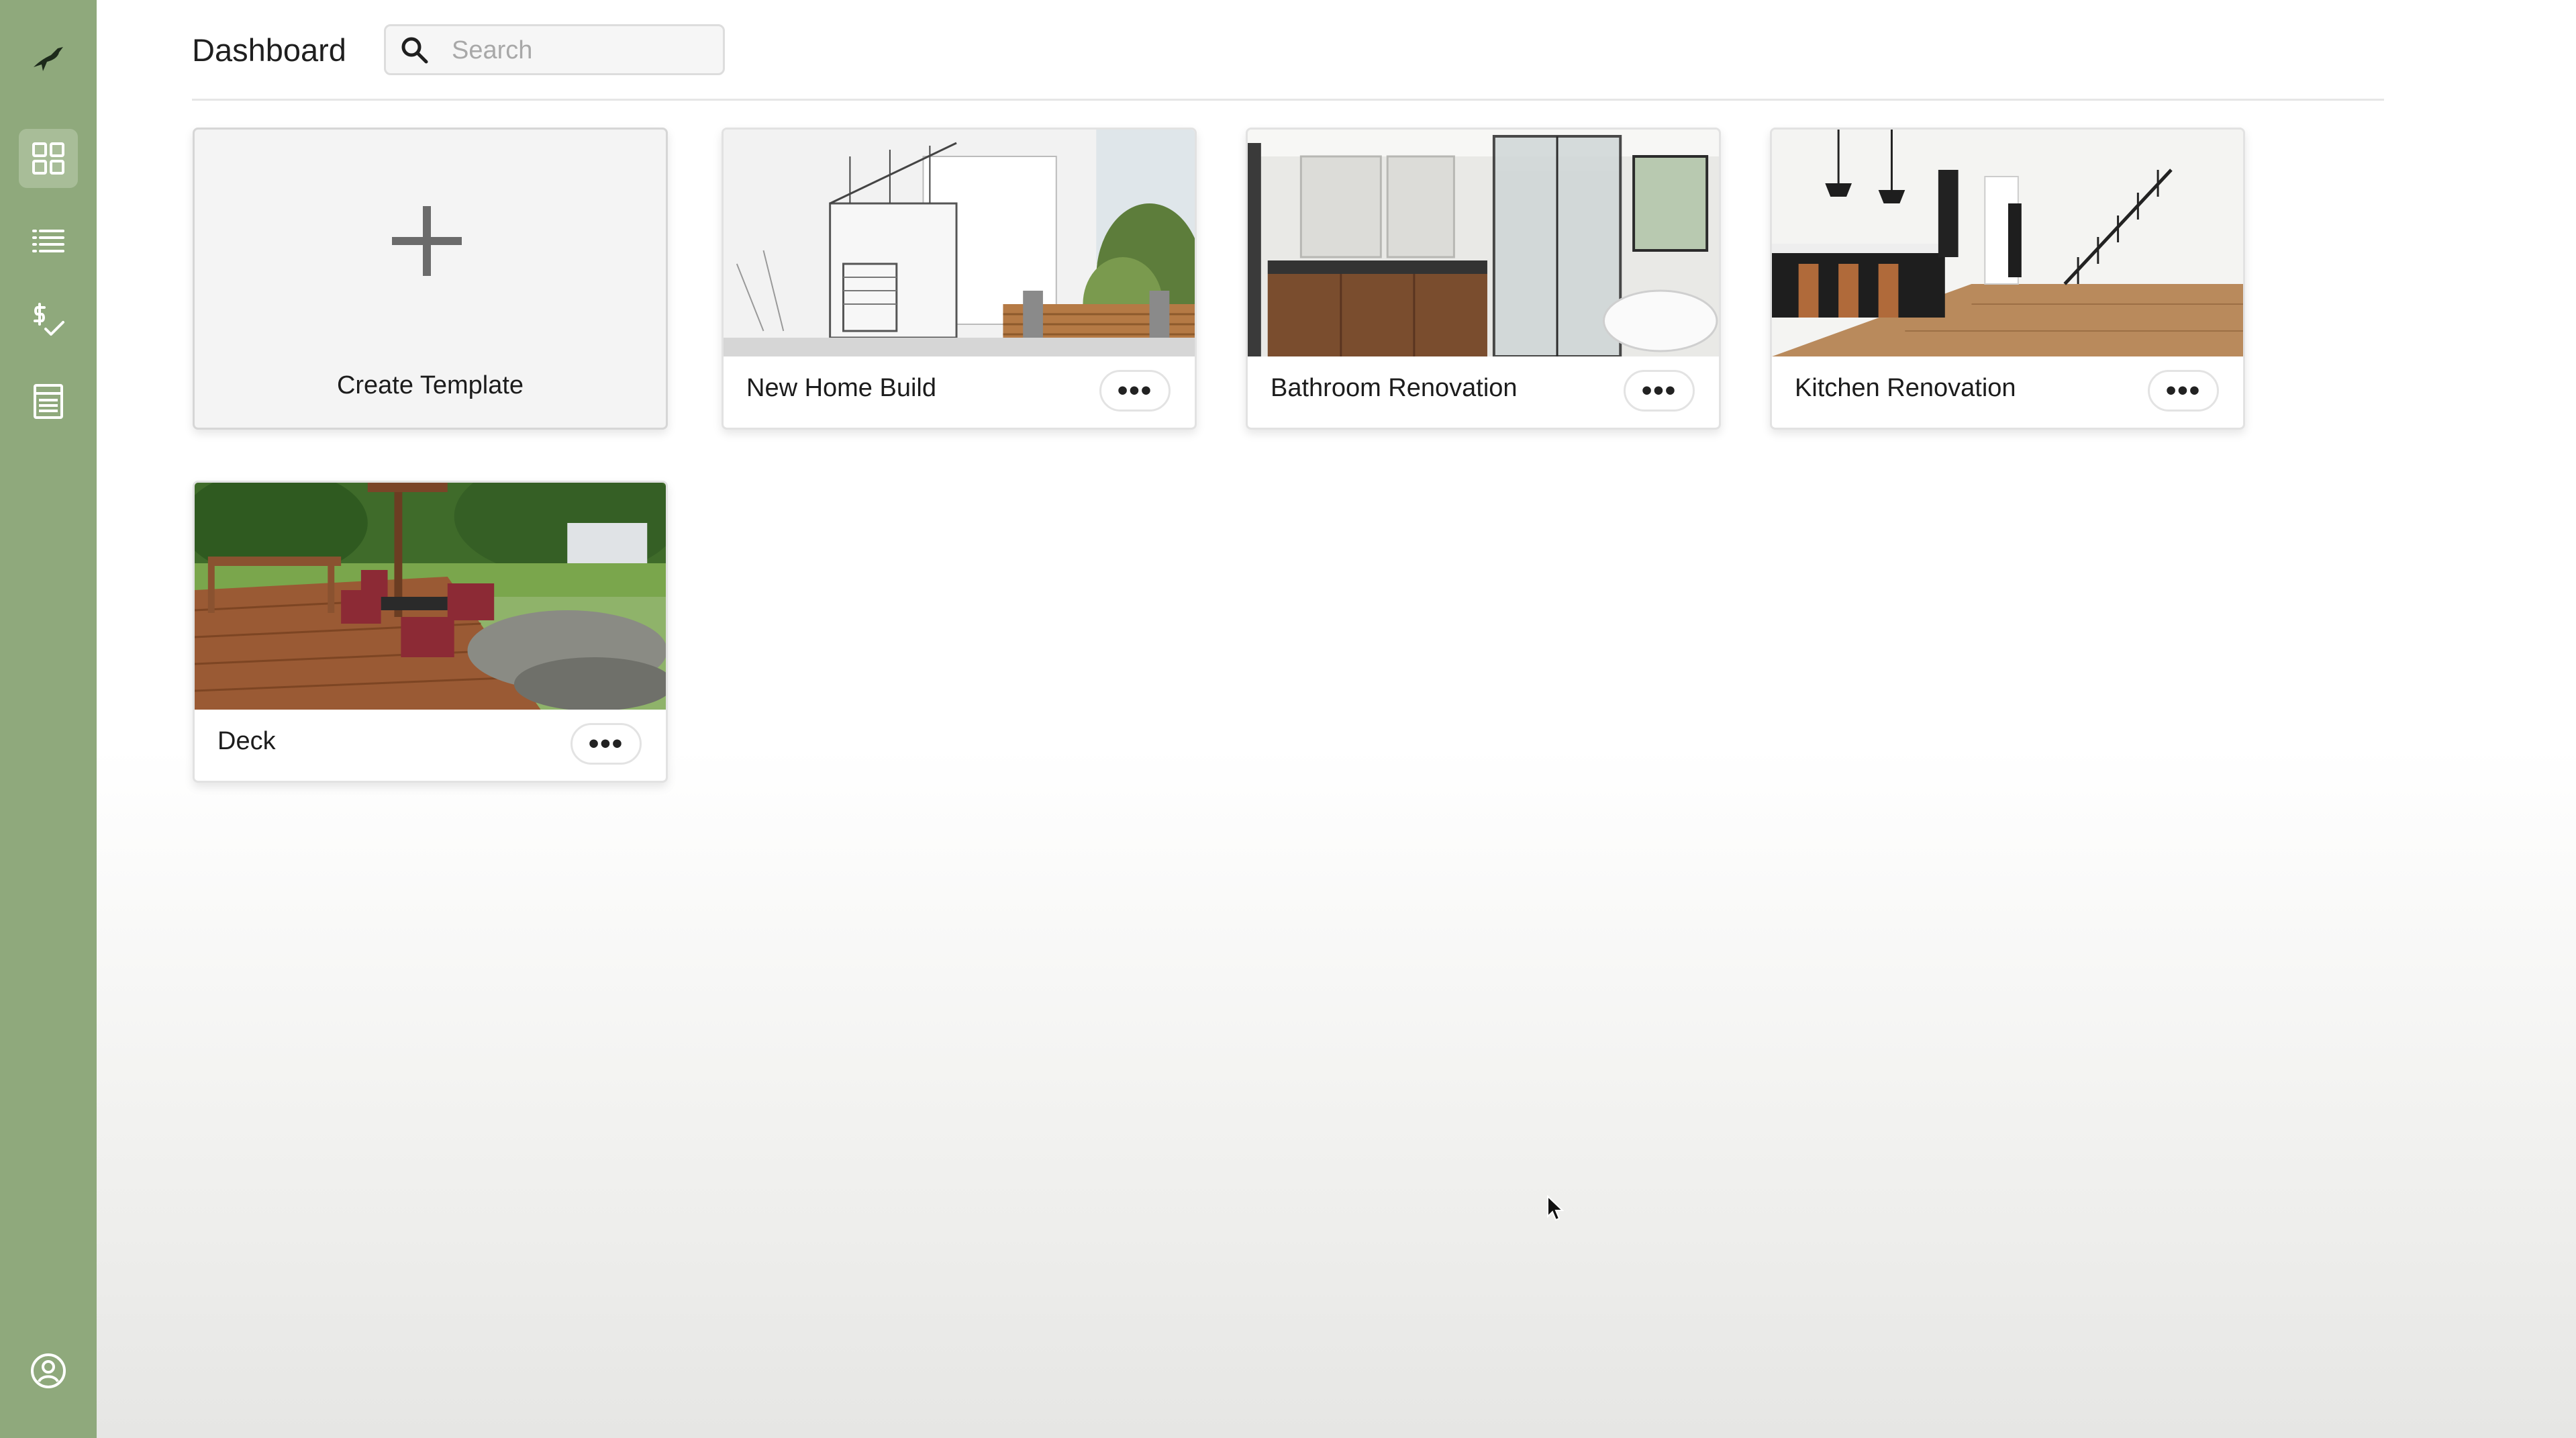 The image size is (2576, 1438). I want to click on template-label: New Home Build, so click(841, 388).